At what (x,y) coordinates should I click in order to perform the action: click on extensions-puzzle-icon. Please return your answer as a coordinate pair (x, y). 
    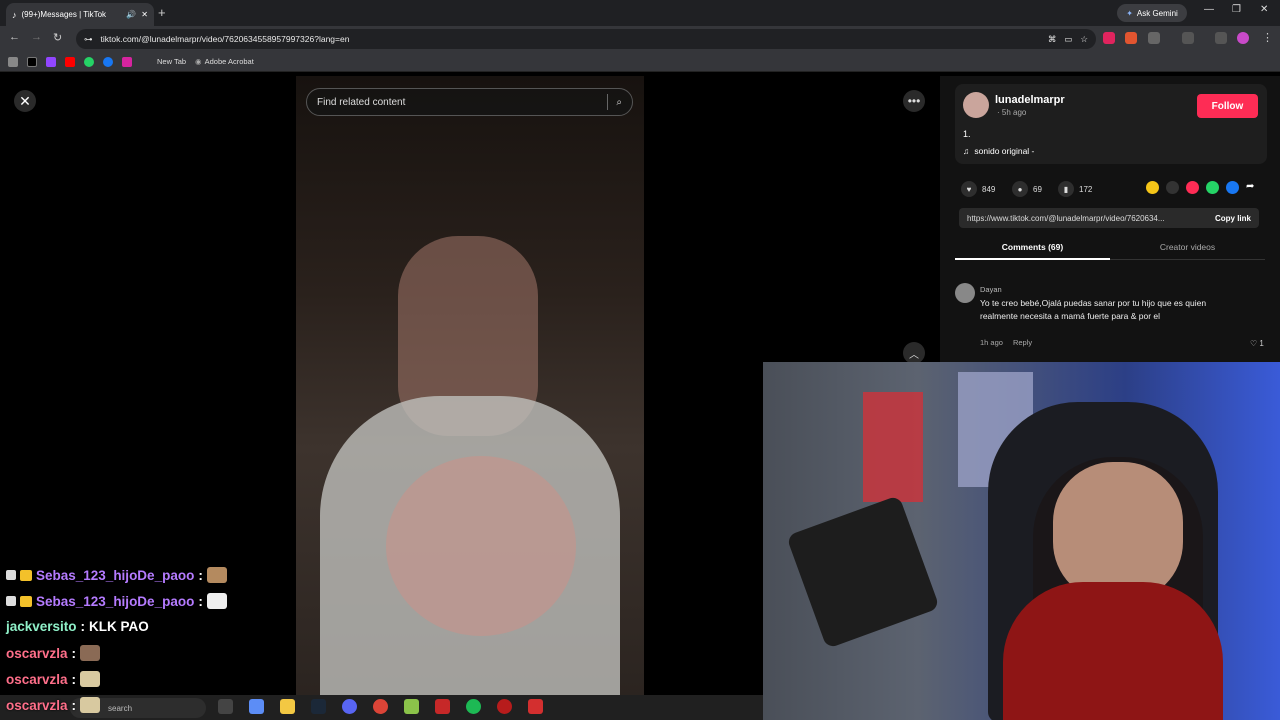
    Looking at the image, I should click on (1154, 38).